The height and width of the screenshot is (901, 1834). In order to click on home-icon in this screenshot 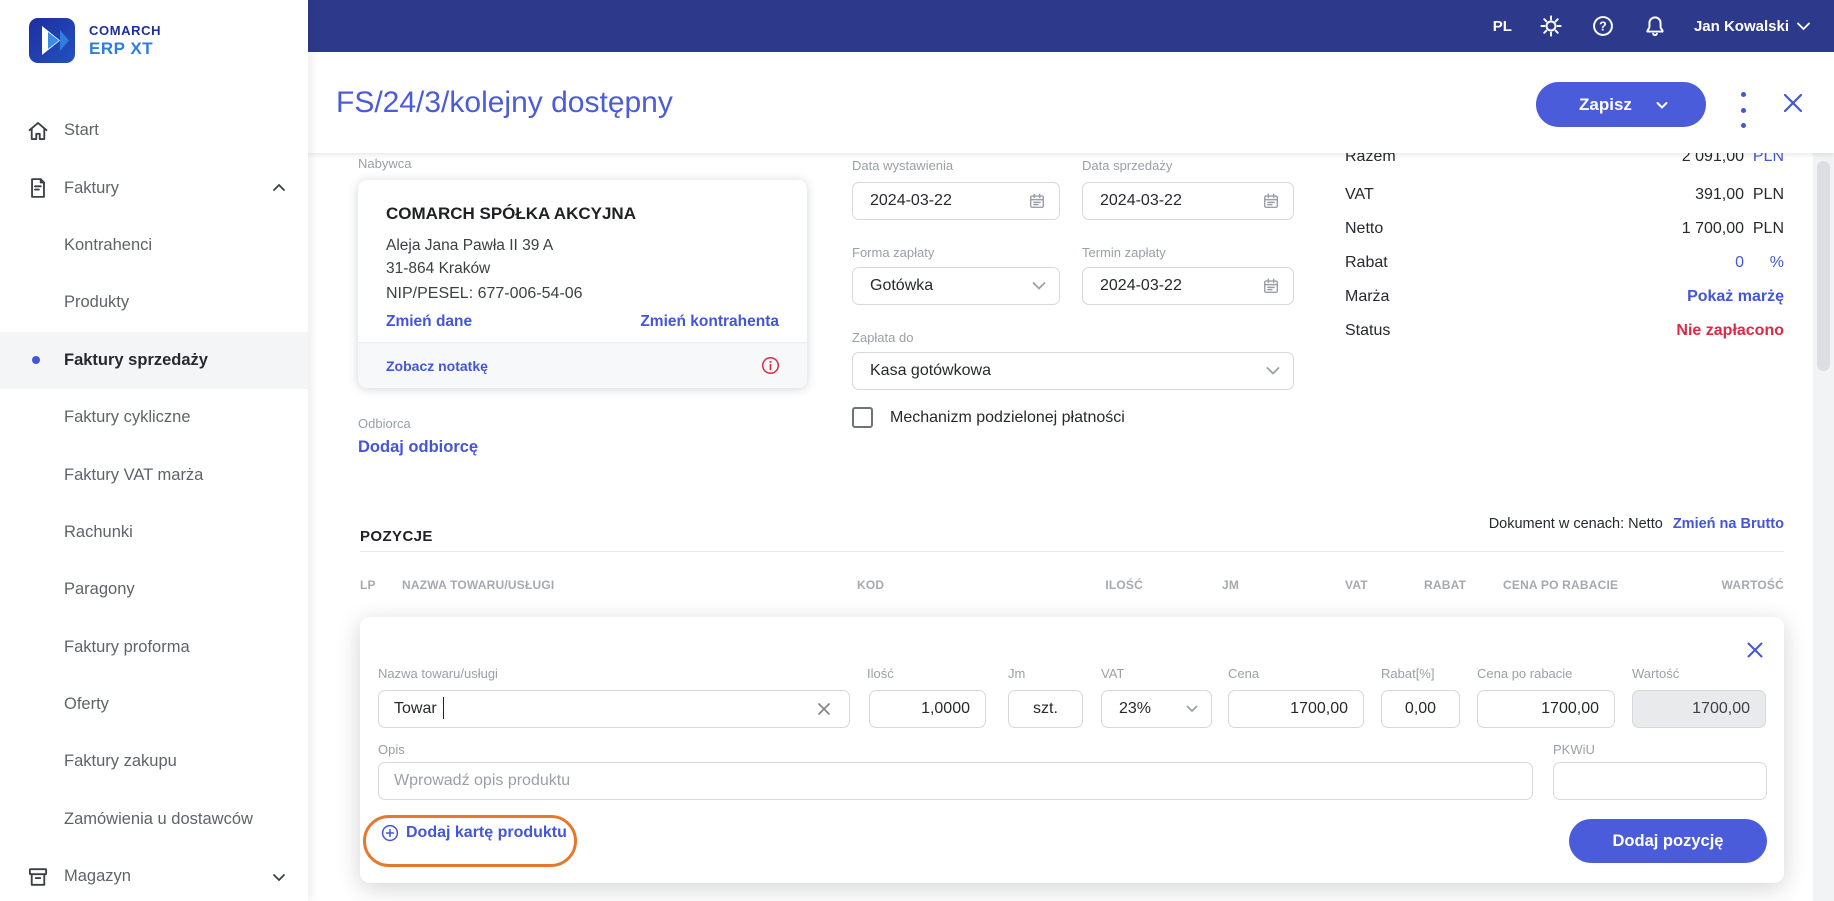, I will do `click(38, 130)`.